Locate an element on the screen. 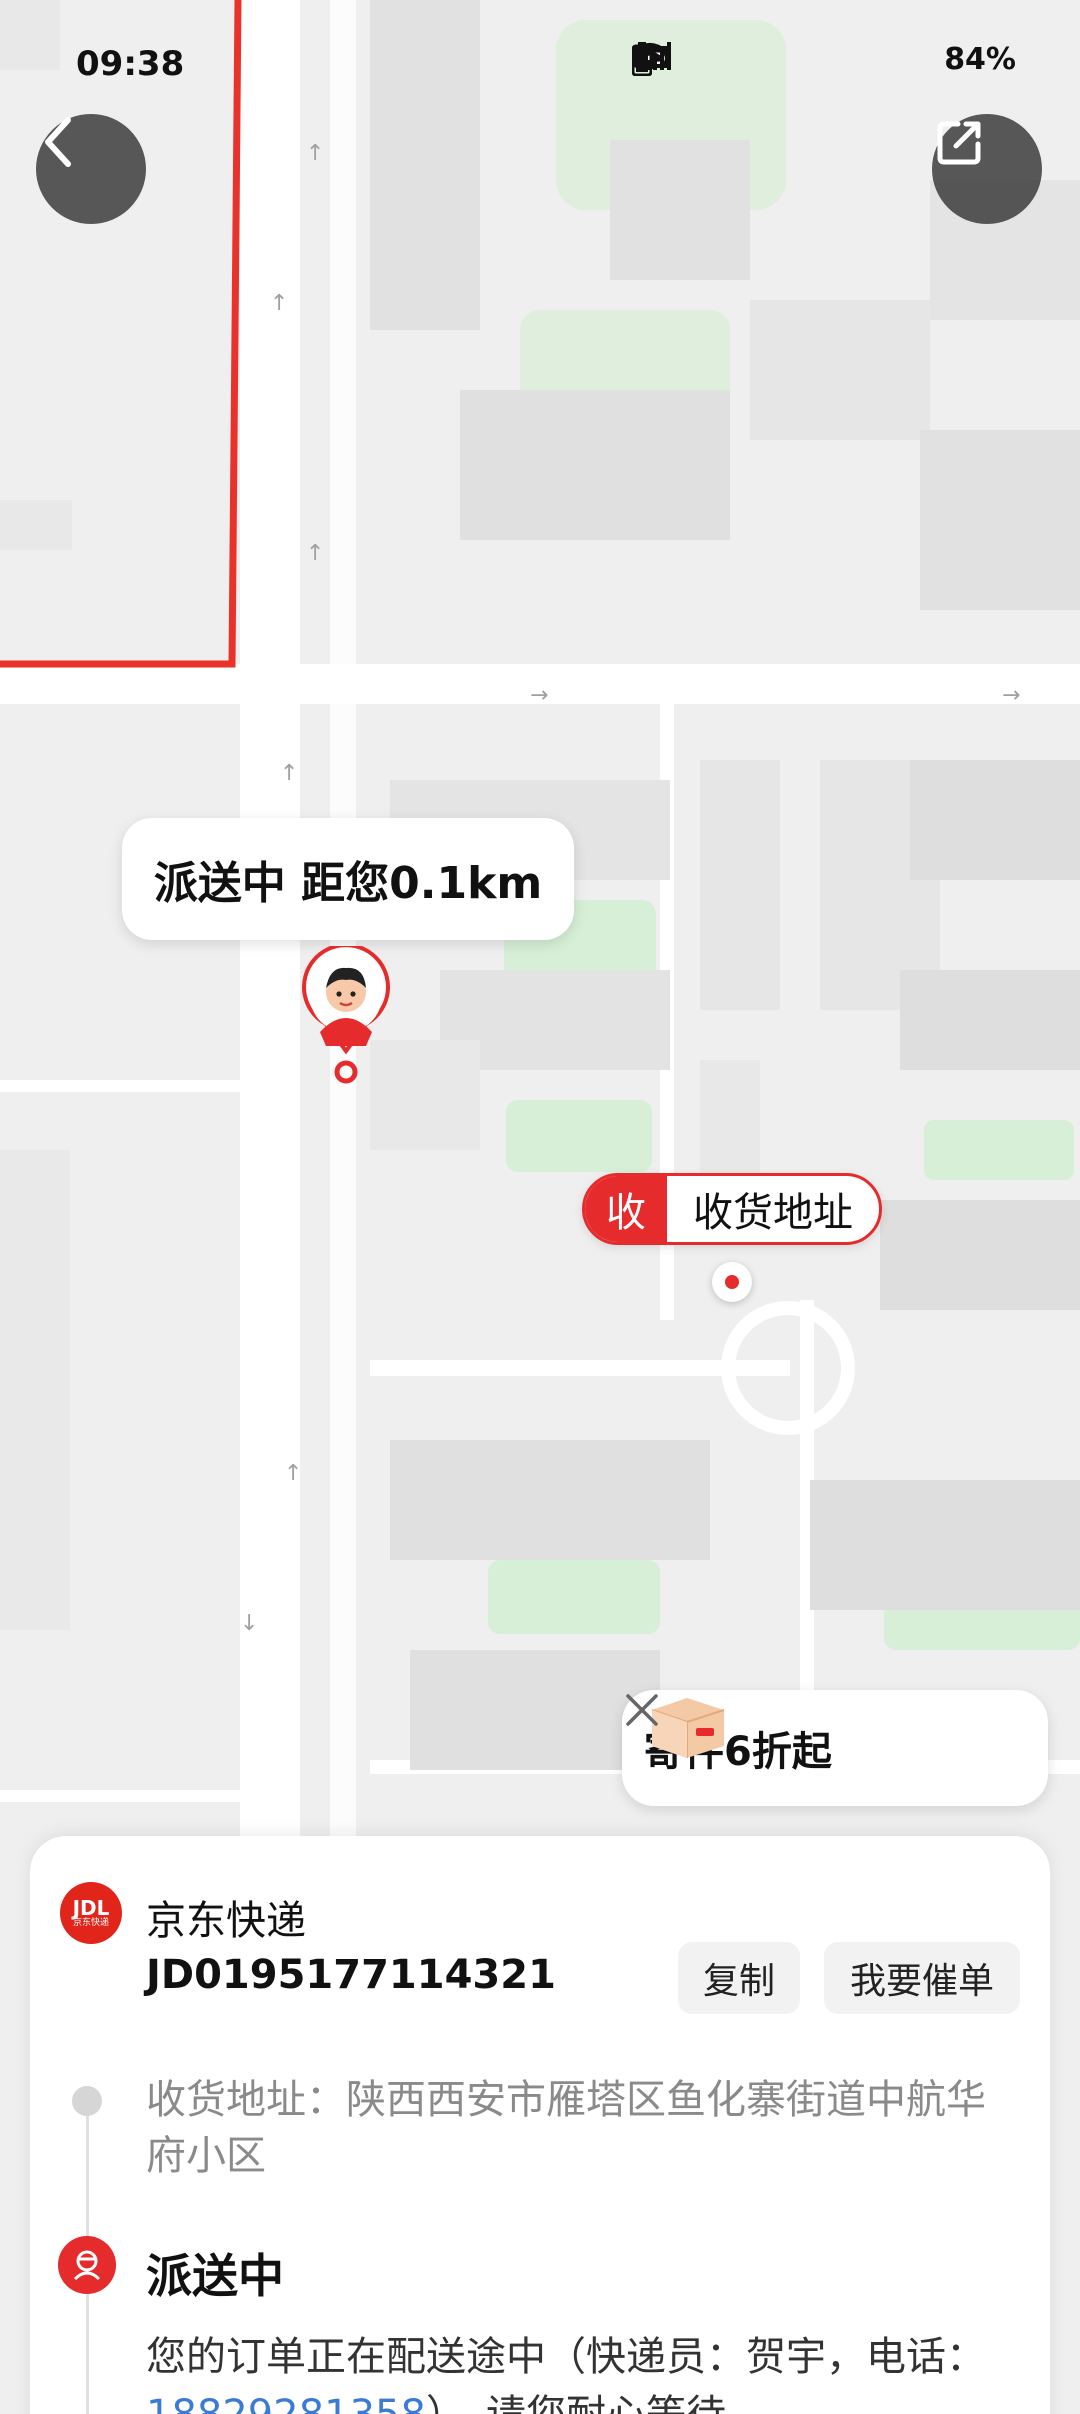 The height and width of the screenshot is (2414, 1080). chevron-left-icon is located at coordinates (58, 142).